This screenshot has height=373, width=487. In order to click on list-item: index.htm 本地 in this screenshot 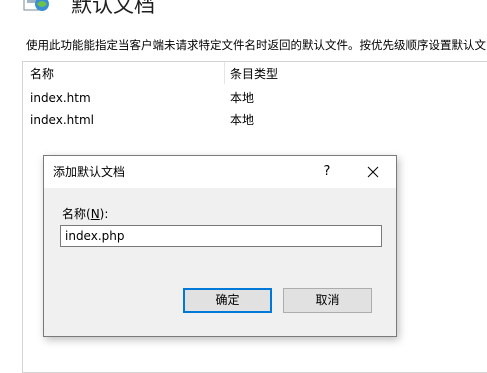, I will do `click(255, 99)`.